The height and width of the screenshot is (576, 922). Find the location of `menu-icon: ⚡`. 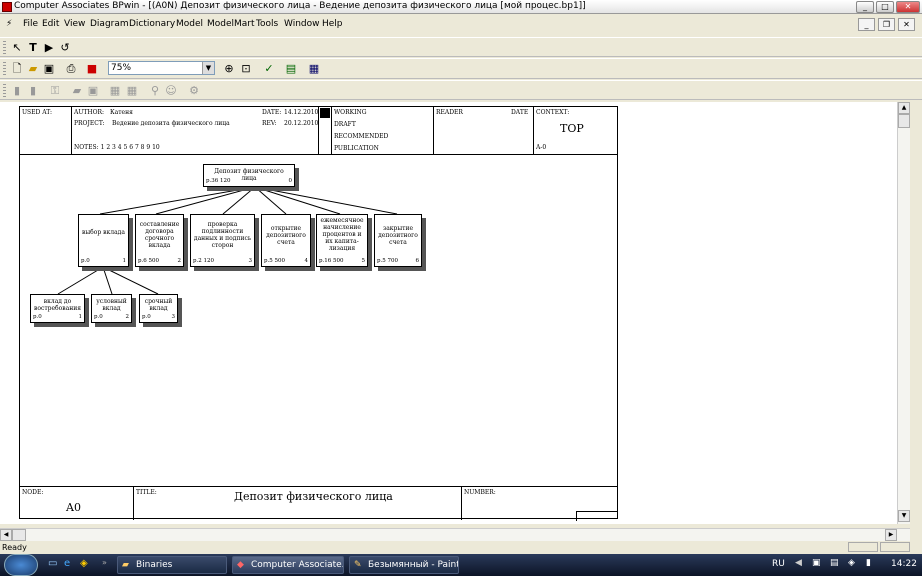

menu-icon: ⚡ is located at coordinates (9, 24).